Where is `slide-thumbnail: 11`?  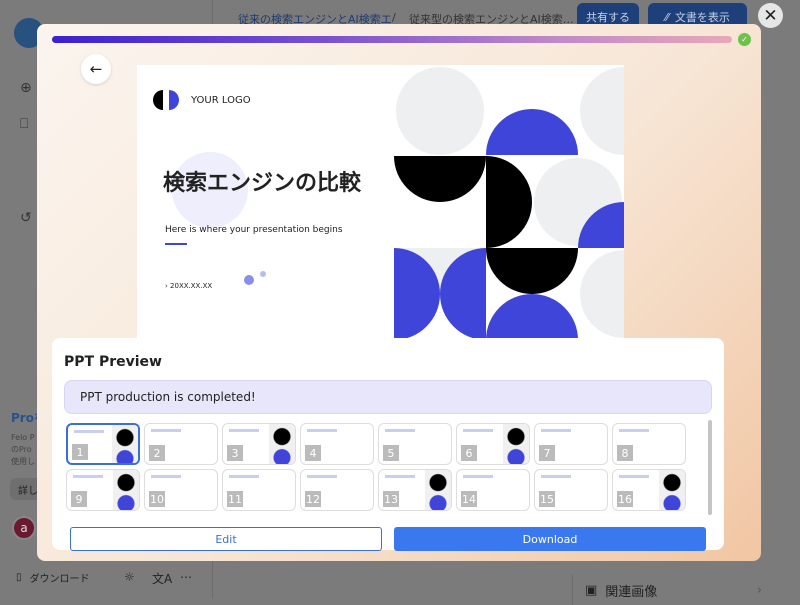 slide-thumbnail: 11 is located at coordinates (259, 490).